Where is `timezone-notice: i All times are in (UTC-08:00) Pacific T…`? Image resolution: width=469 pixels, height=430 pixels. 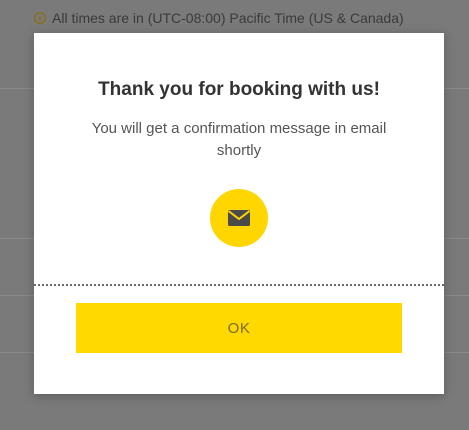 timezone-notice: i All times are in (UTC-08:00) Pacific T… is located at coordinates (219, 18).